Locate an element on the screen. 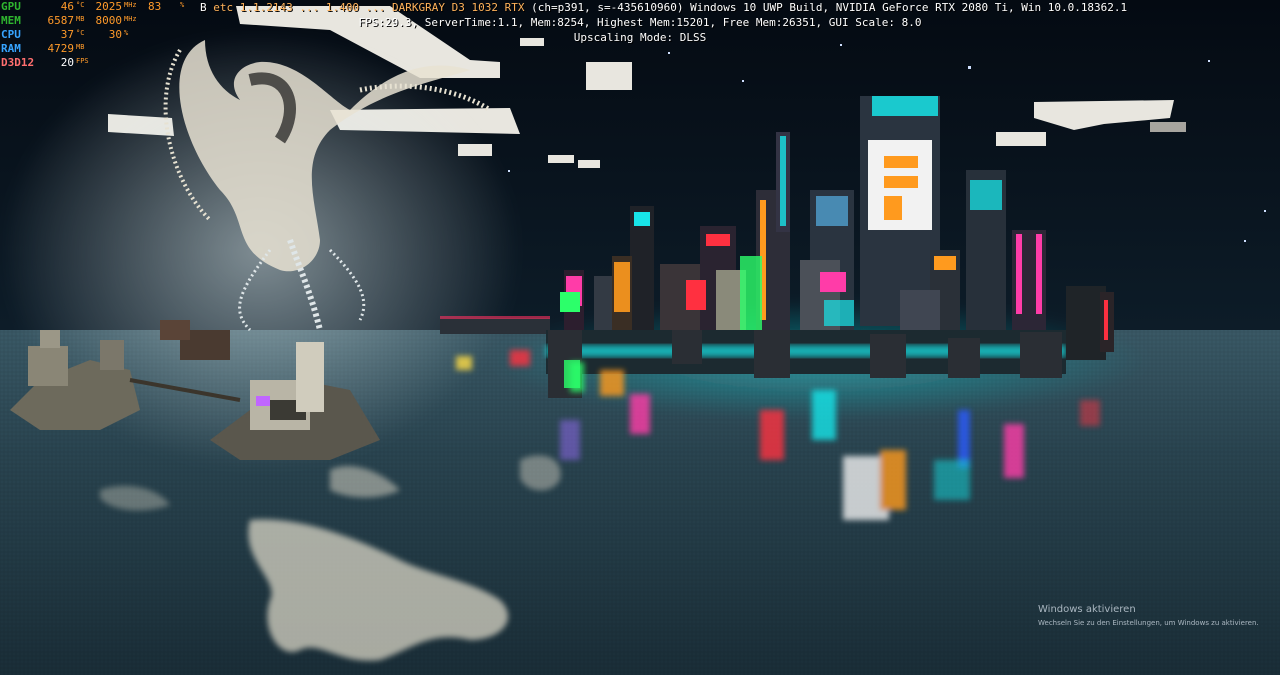  osd-unit-1: FPS is located at coordinates (82, 61).